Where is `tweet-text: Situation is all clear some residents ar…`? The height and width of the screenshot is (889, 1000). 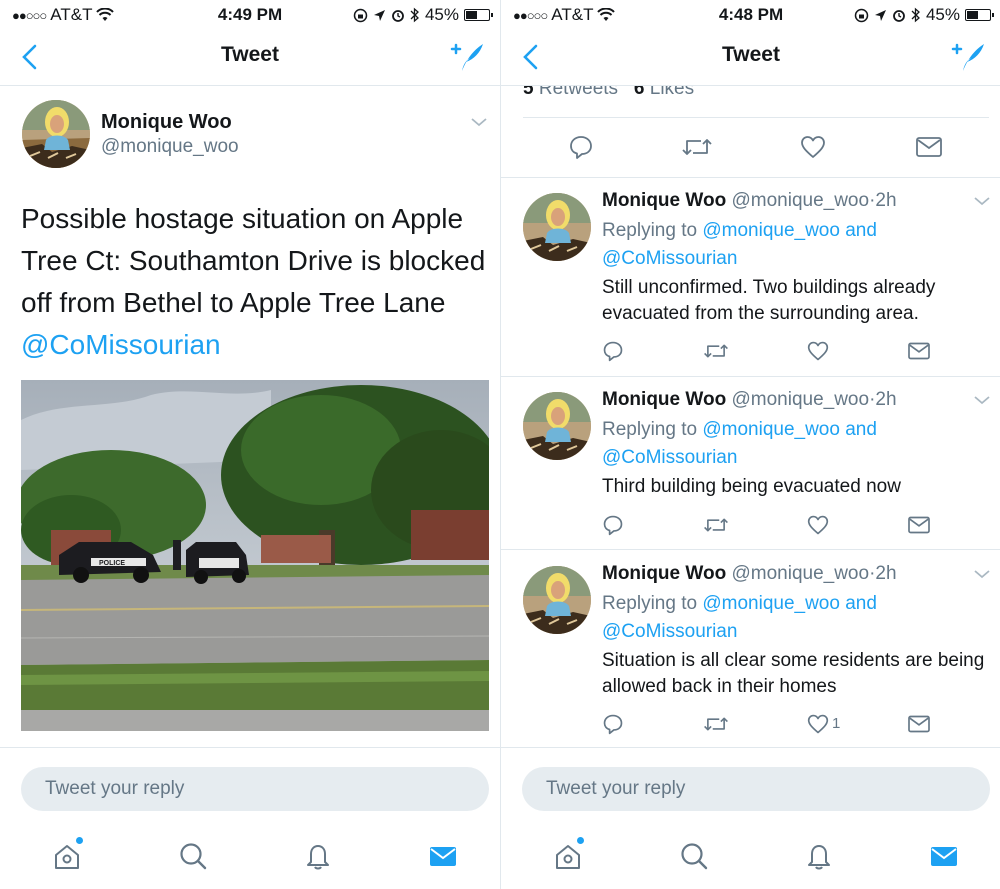
tweet-text: Situation is all clear some residents ar… is located at coordinates (798, 673).